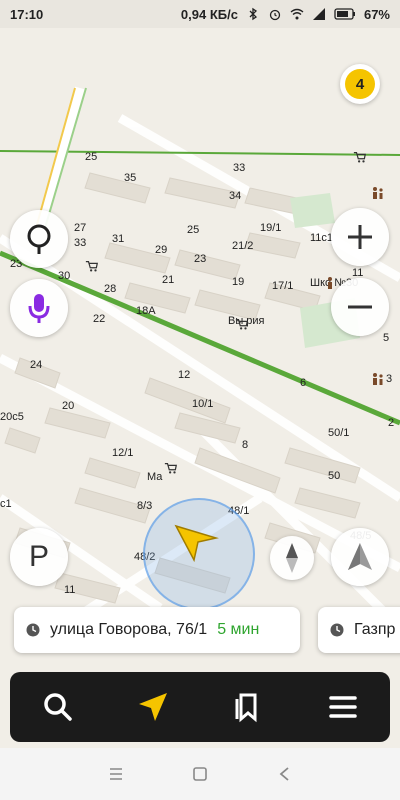  Describe the element at coordinates (68, 406) in the screenshot. I see `map-label: 20` at that location.